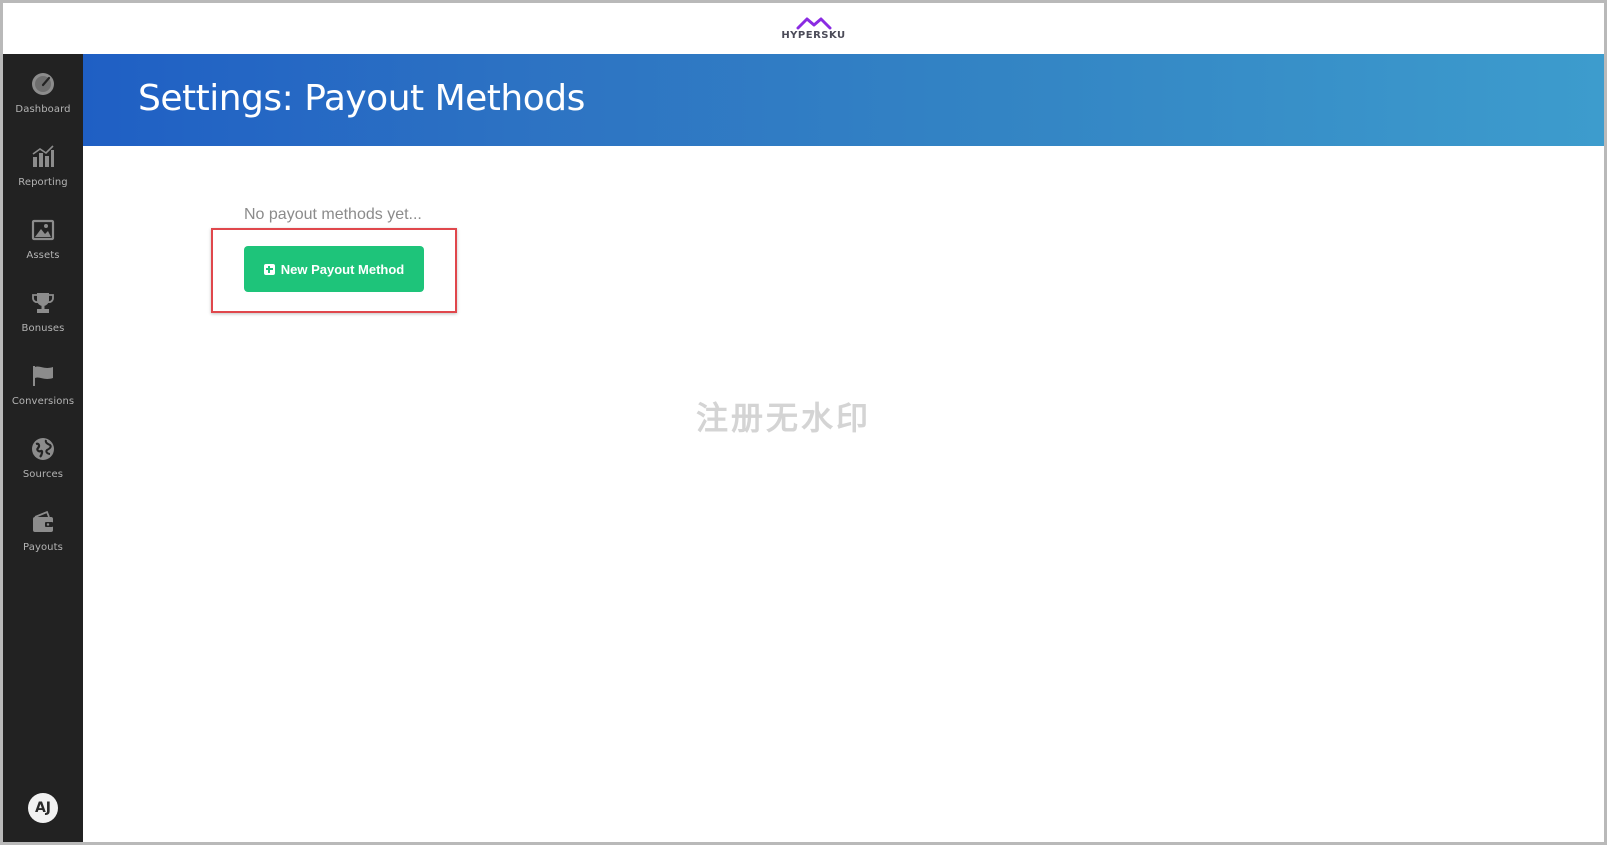  I want to click on sidebar-item-label: Sources, so click(43, 474).